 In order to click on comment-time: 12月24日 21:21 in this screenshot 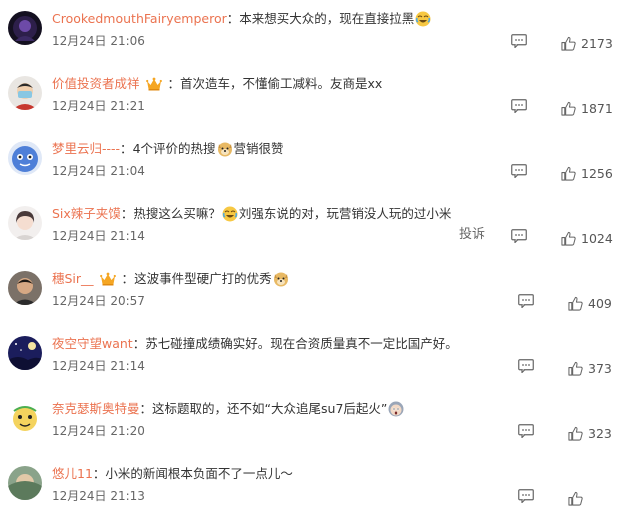, I will do `click(98, 106)`.